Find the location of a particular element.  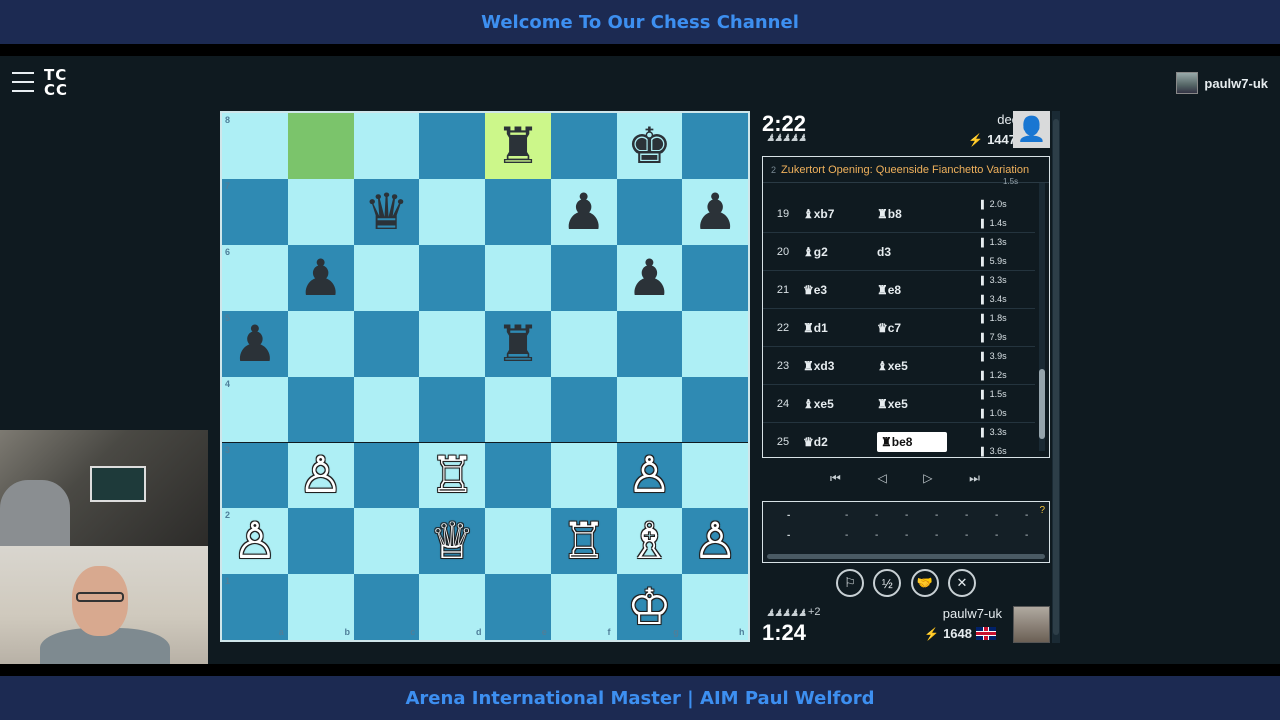

white-pawn-a2: ♙ is located at coordinates (255, 541).